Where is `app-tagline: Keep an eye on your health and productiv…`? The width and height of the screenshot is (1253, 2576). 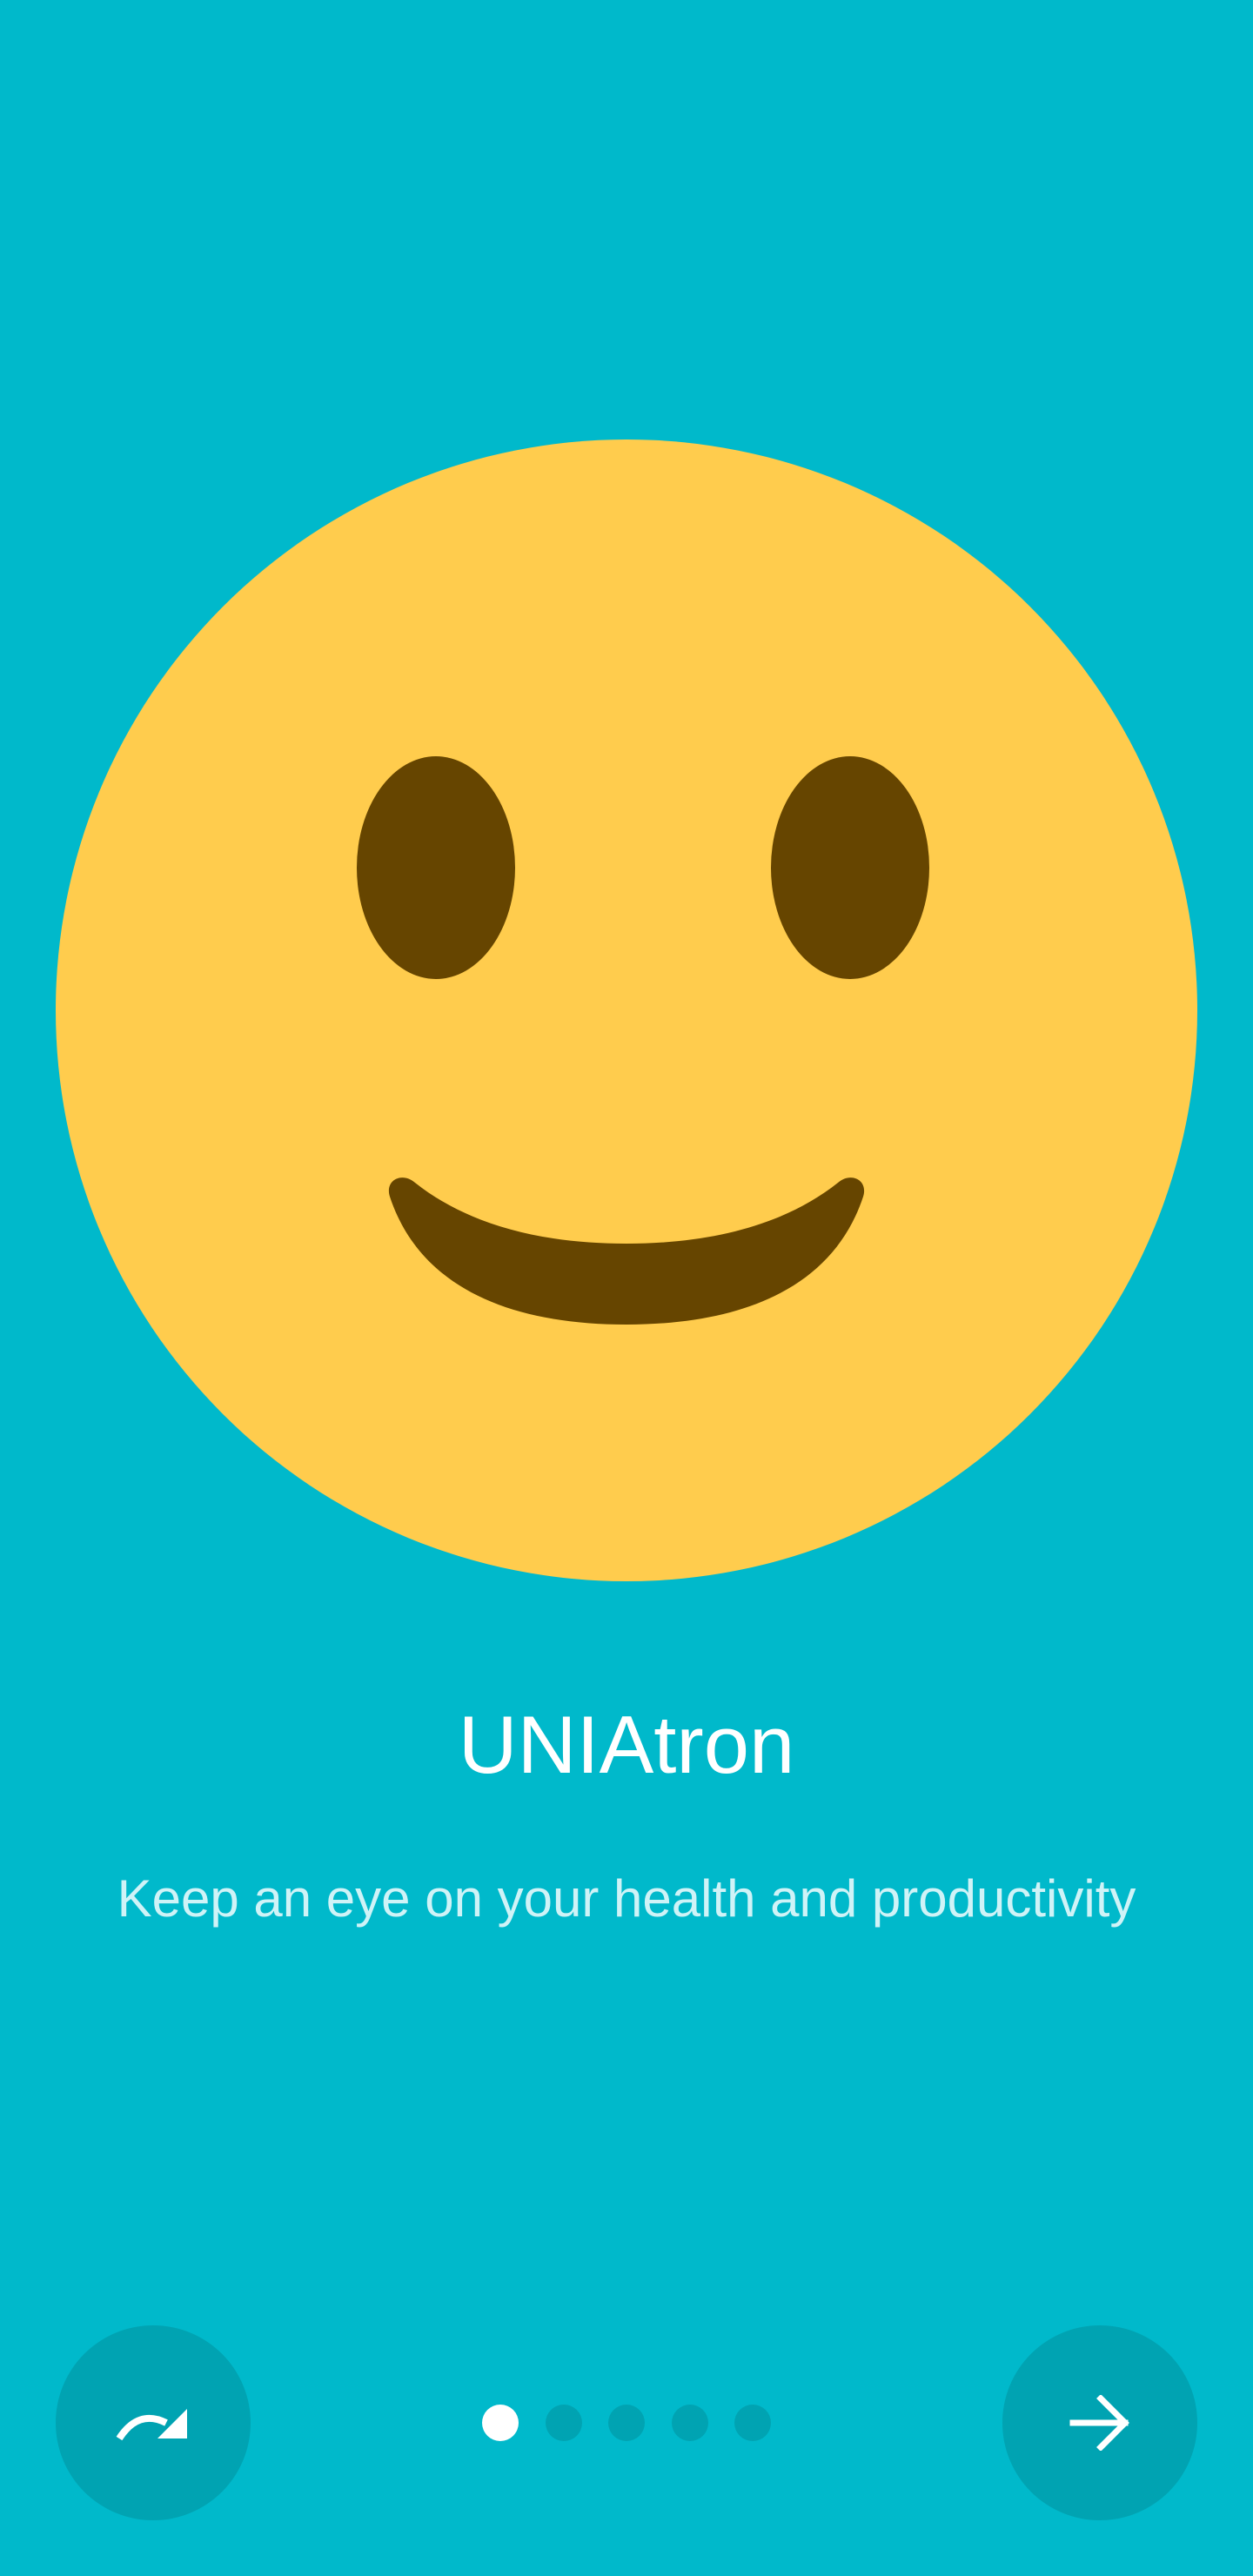 app-tagline: Keep an eye on your health and productiv… is located at coordinates (626, 1899).